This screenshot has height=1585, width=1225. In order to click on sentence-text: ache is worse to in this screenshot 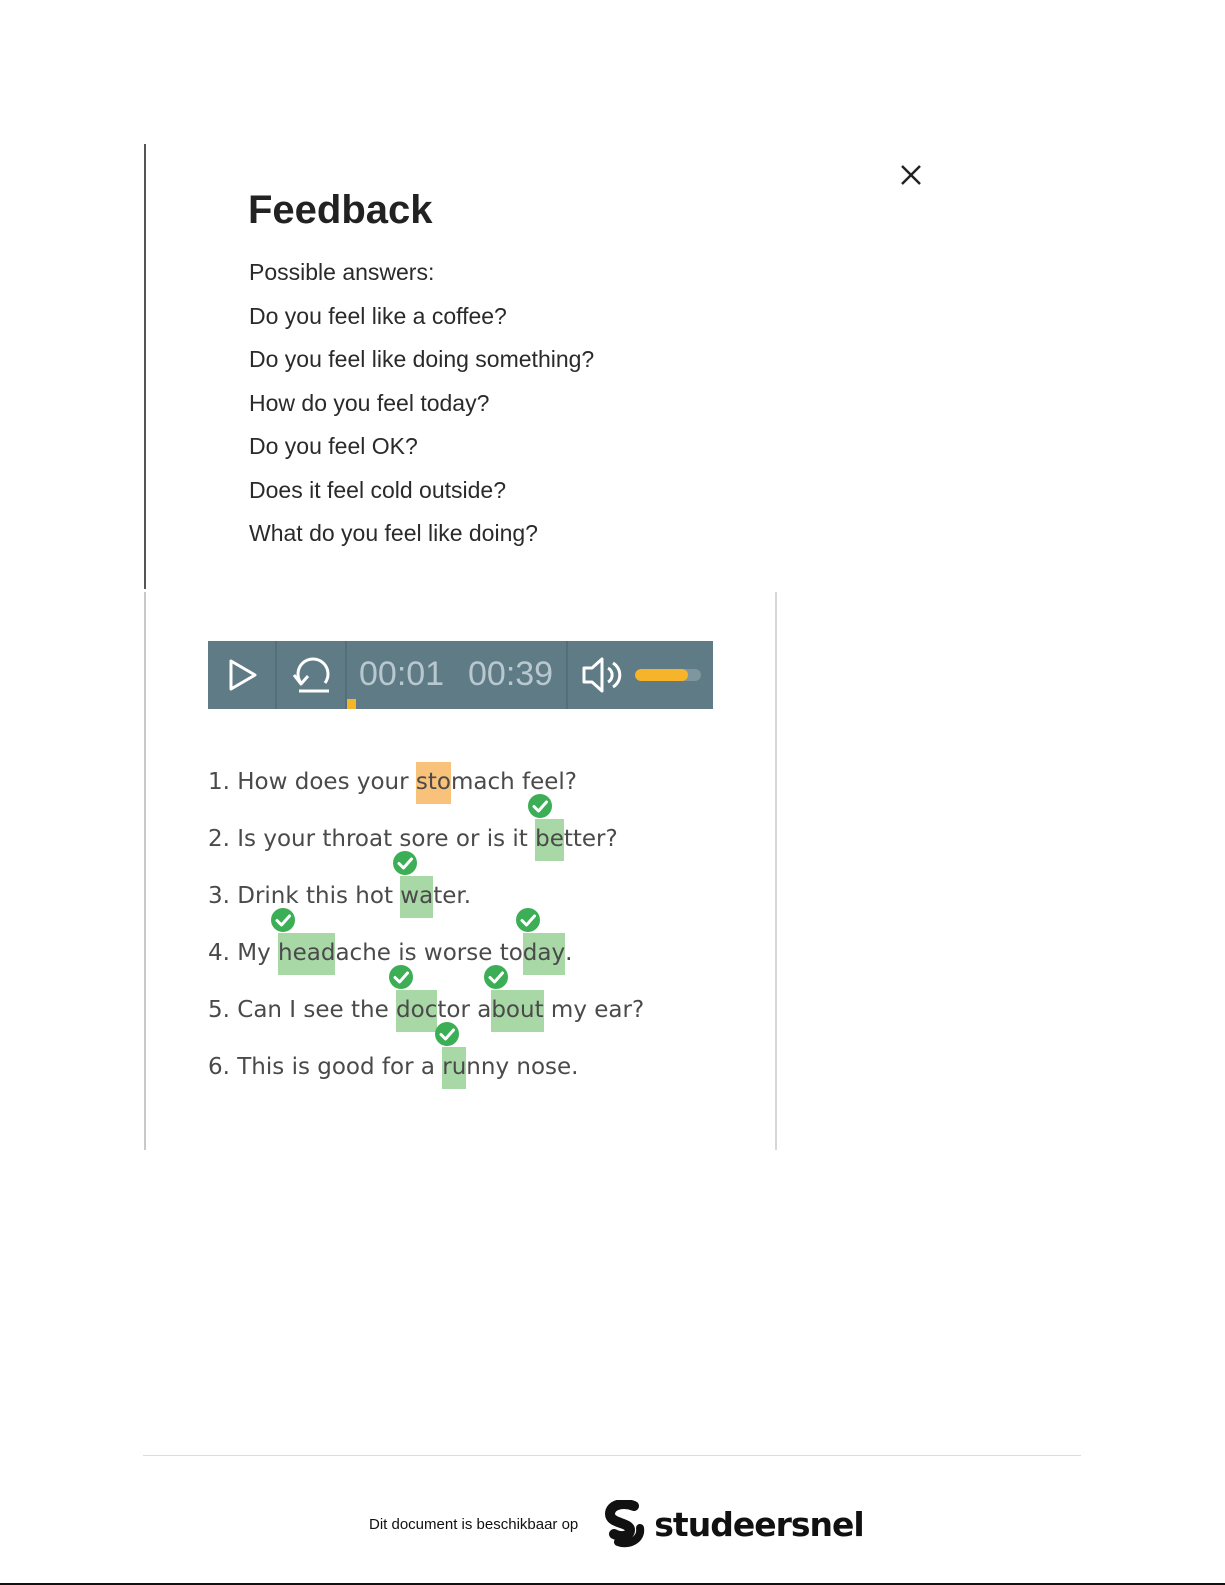, I will do `click(429, 953)`.